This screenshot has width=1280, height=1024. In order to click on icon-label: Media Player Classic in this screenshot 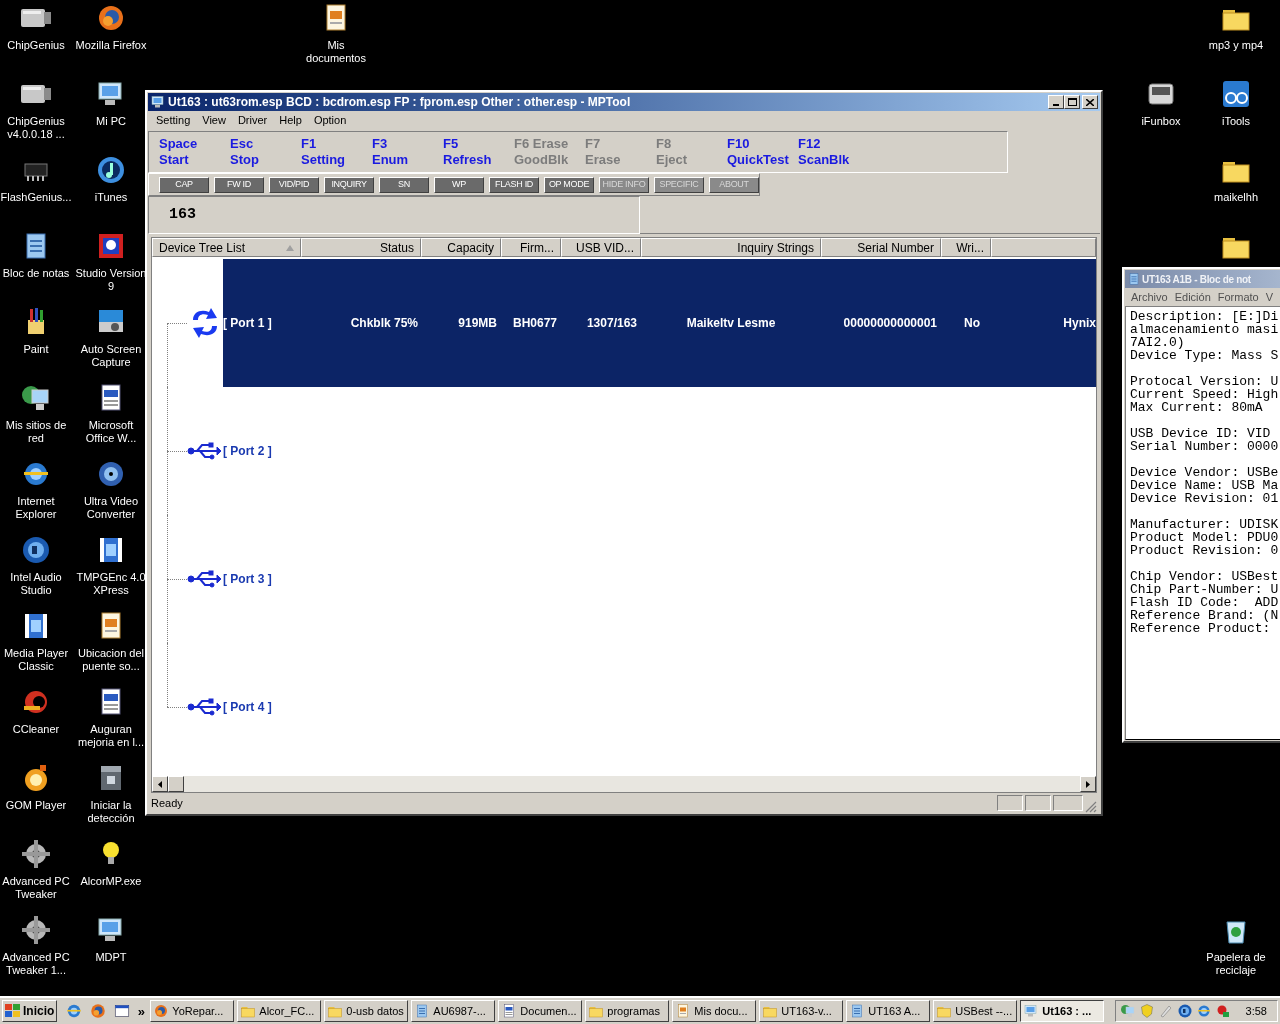, I will do `click(36, 660)`.